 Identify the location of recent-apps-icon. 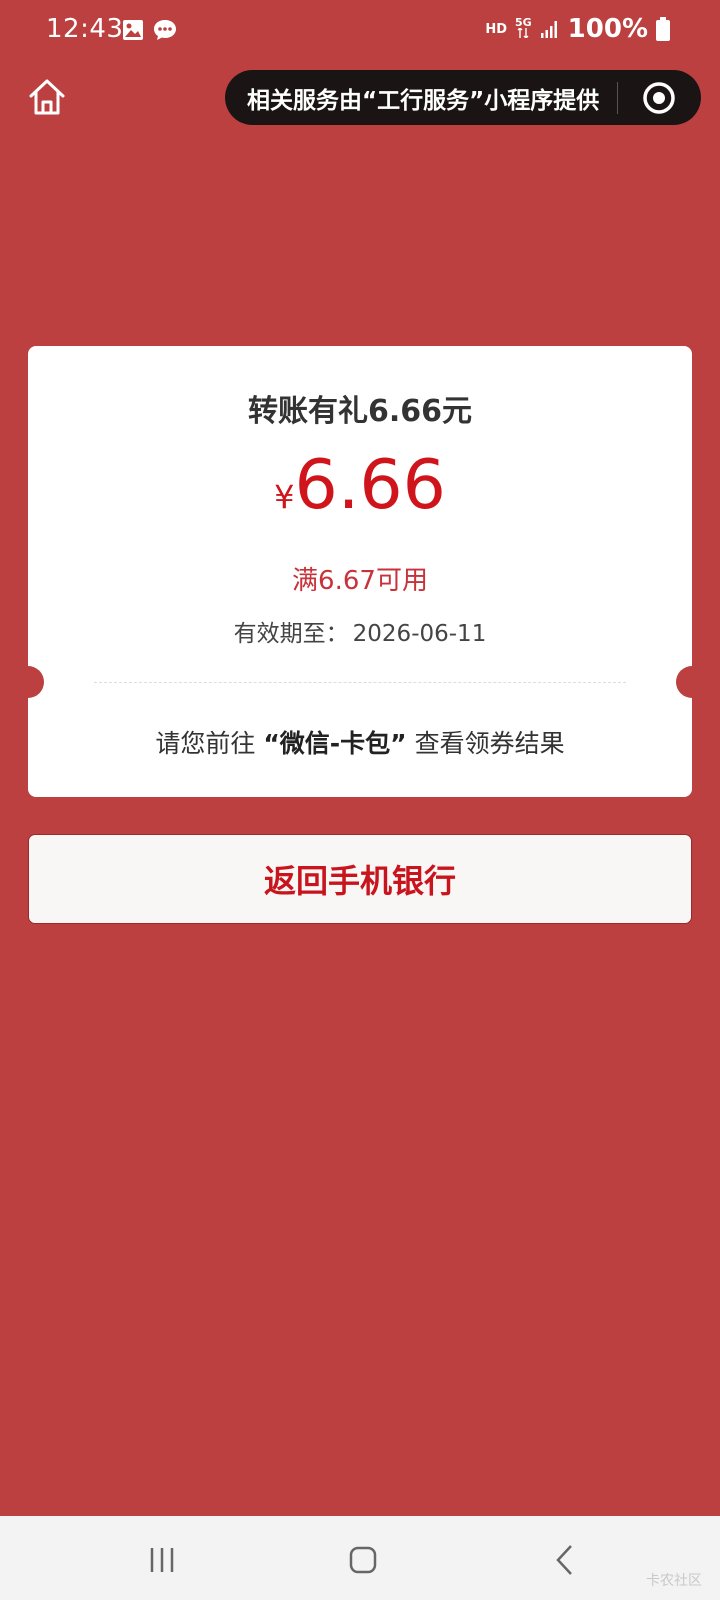
(162, 1560).